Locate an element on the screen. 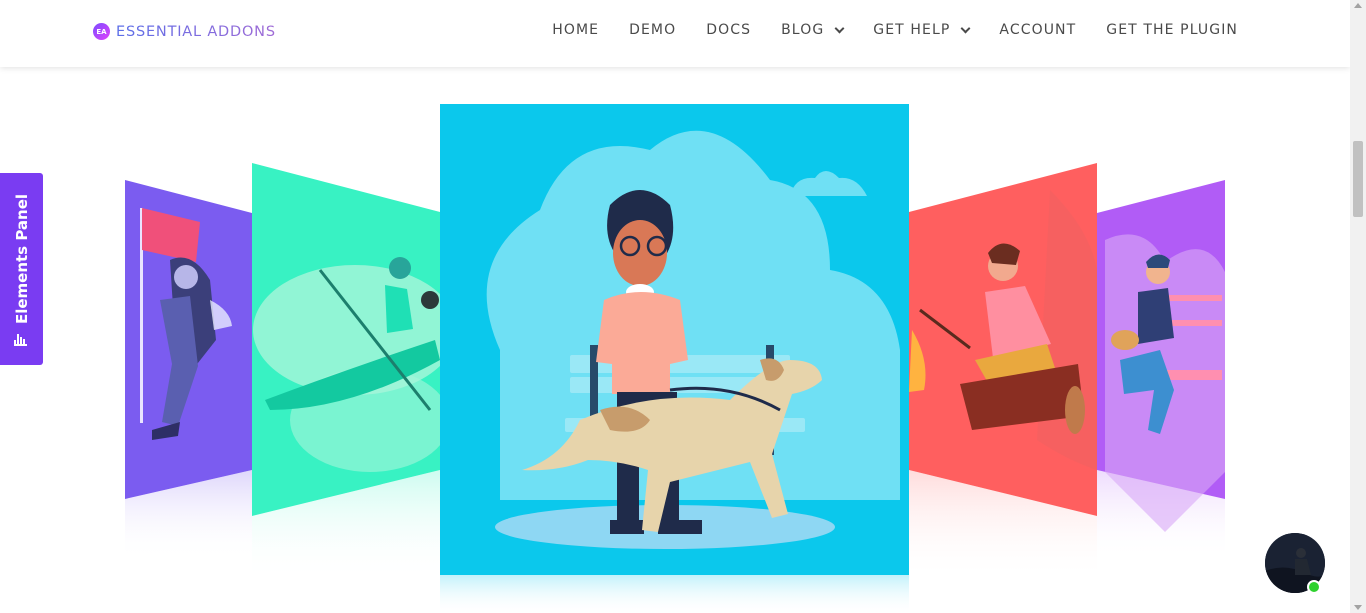  scroll-down-arrow-icon is located at coordinates (1358, 607).